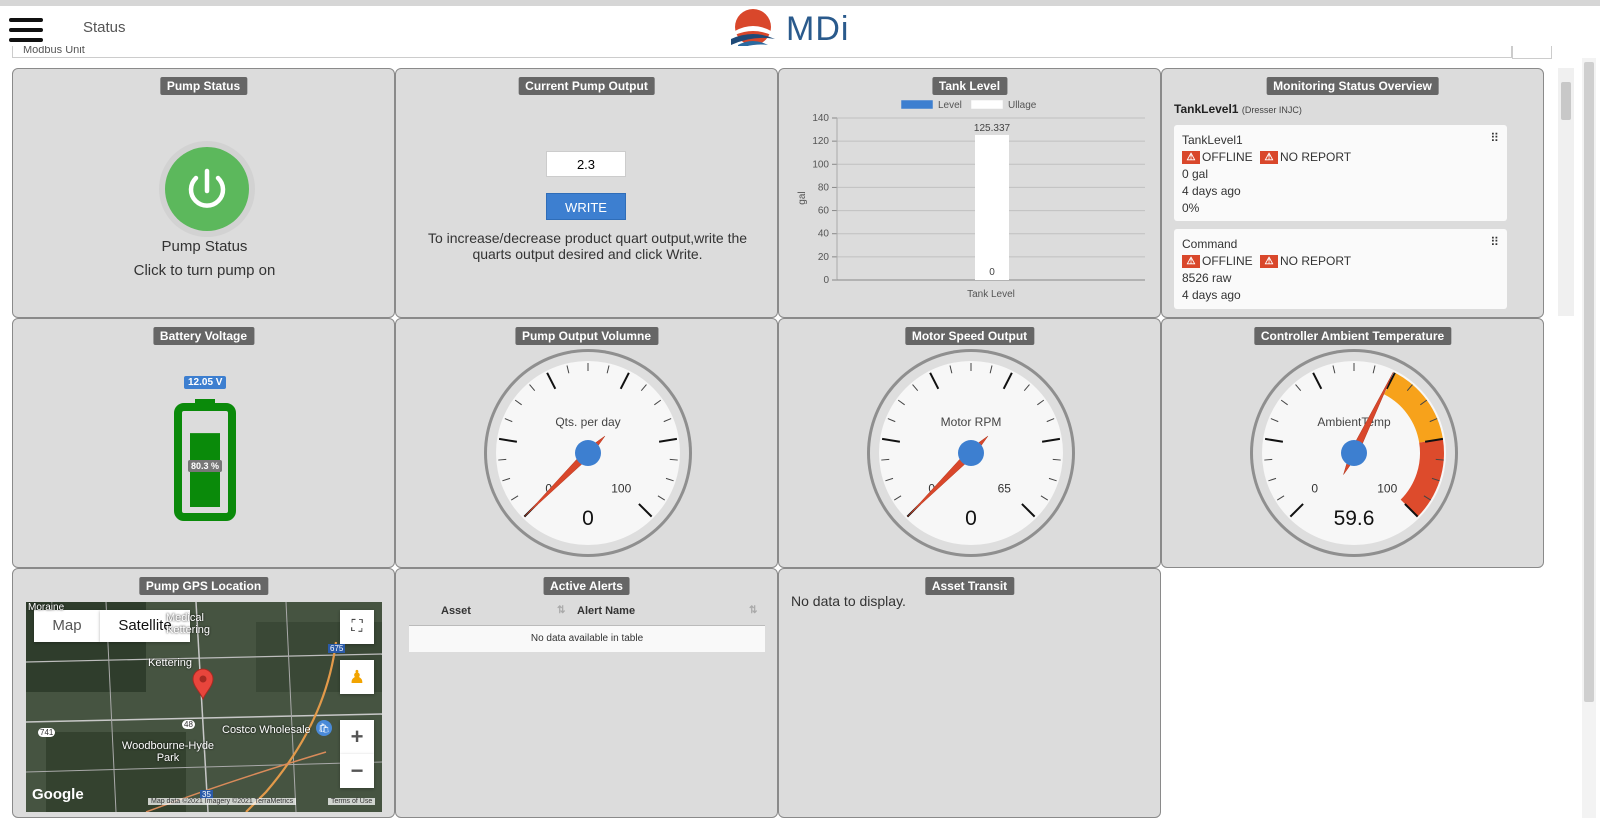 Image resolution: width=1600 pixels, height=820 pixels. What do you see at coordinates (1589, 382) in the screenshot?
I see `page-scroll-thumb` at bounding box center [1589, 382].